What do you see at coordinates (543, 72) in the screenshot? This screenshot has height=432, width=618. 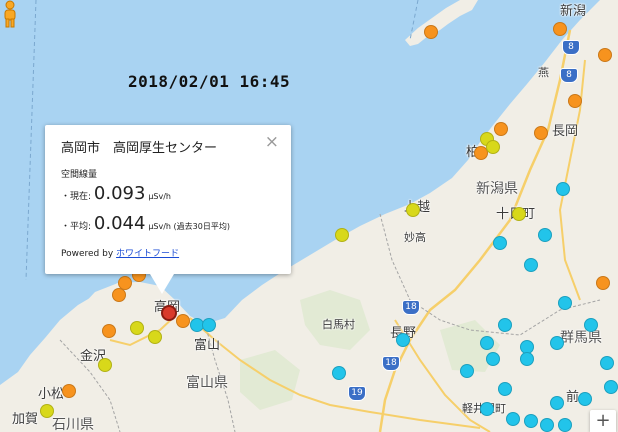 I see `place-tsubame: 燕` at bounding box center [543, 72].